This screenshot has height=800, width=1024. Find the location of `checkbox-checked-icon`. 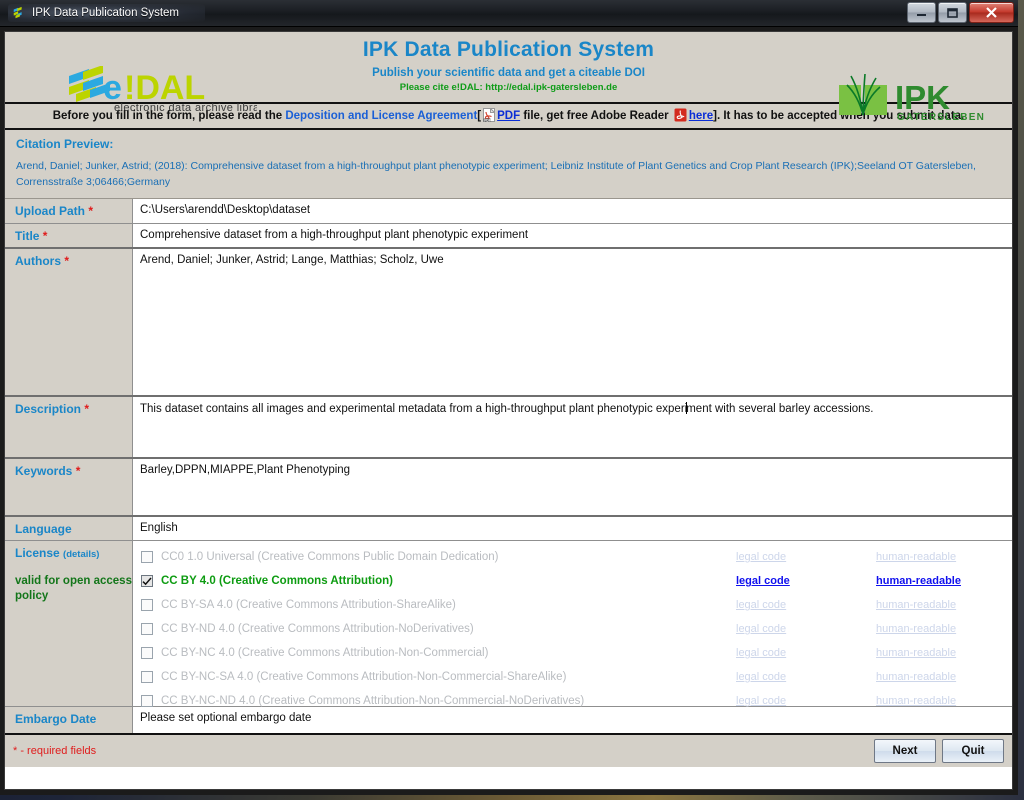

checkbox-checked-icon is located at coordinates (147, 581).